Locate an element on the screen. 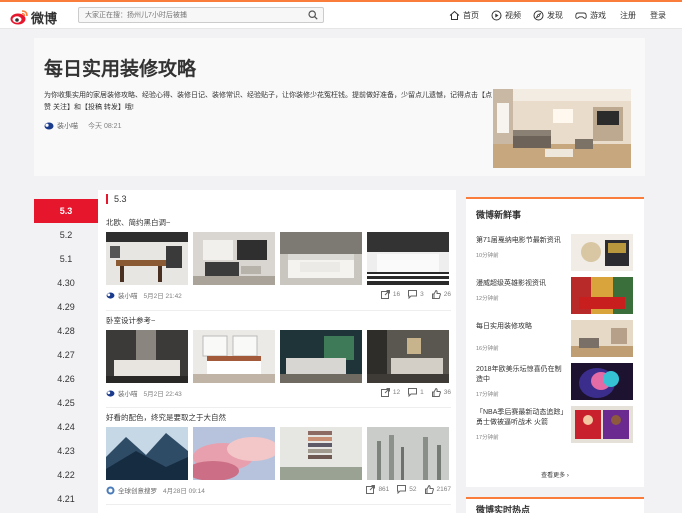 Image resolution: width=682 pixels, height=513 pixels. timeline-date: 4.24 is located at coordinates (66, 427).